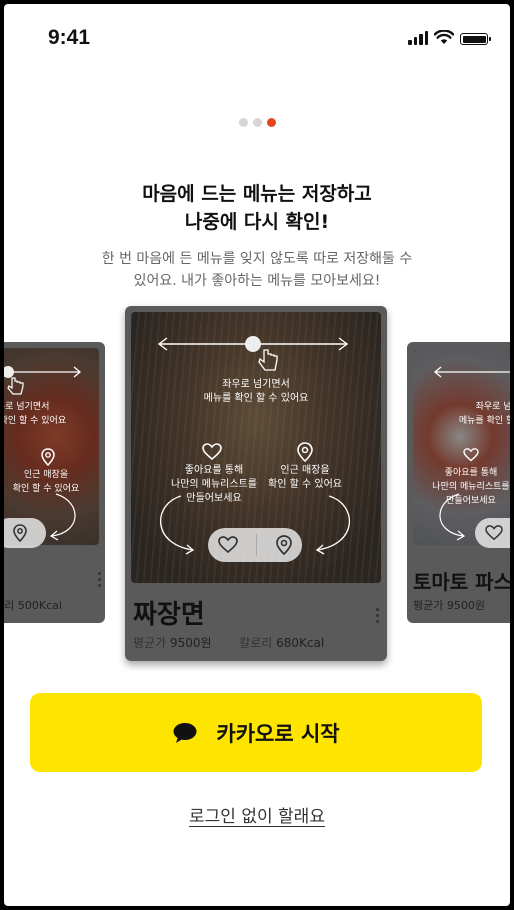  Describe the element at coordinates (150, 643) in the screenshot. I see `price-label: 평균가` at that location.